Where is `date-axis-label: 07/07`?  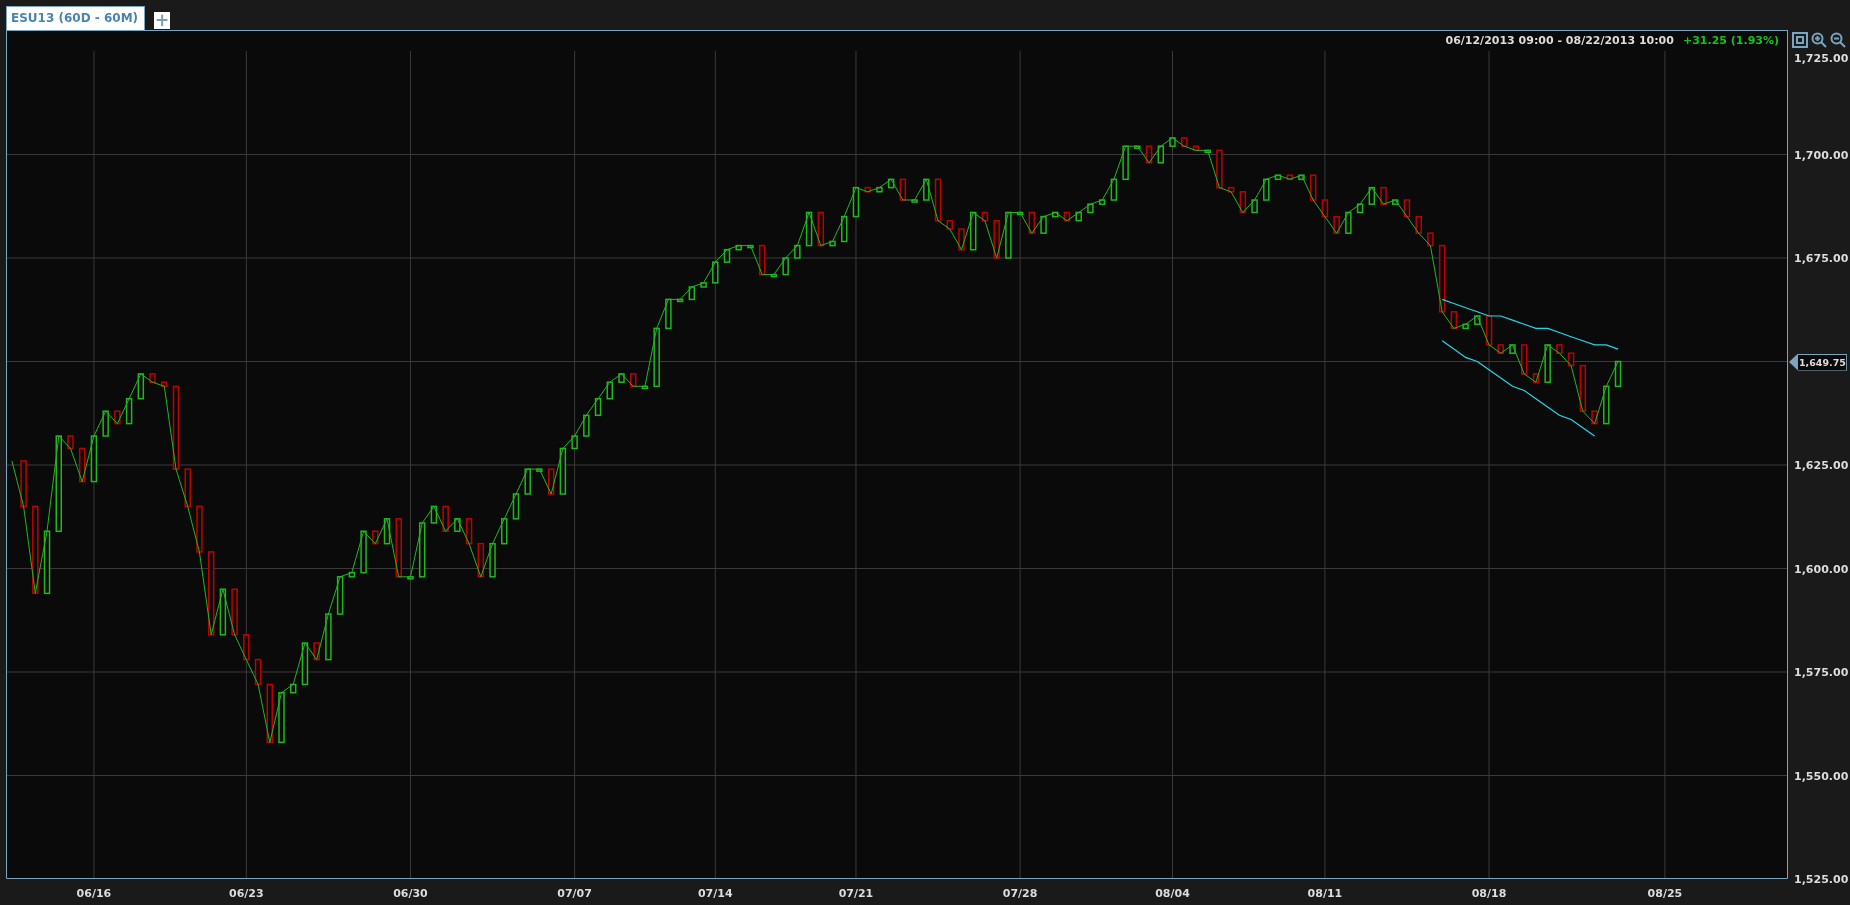 date-axis-label: 07/07 is located at coordinates (574, 893).